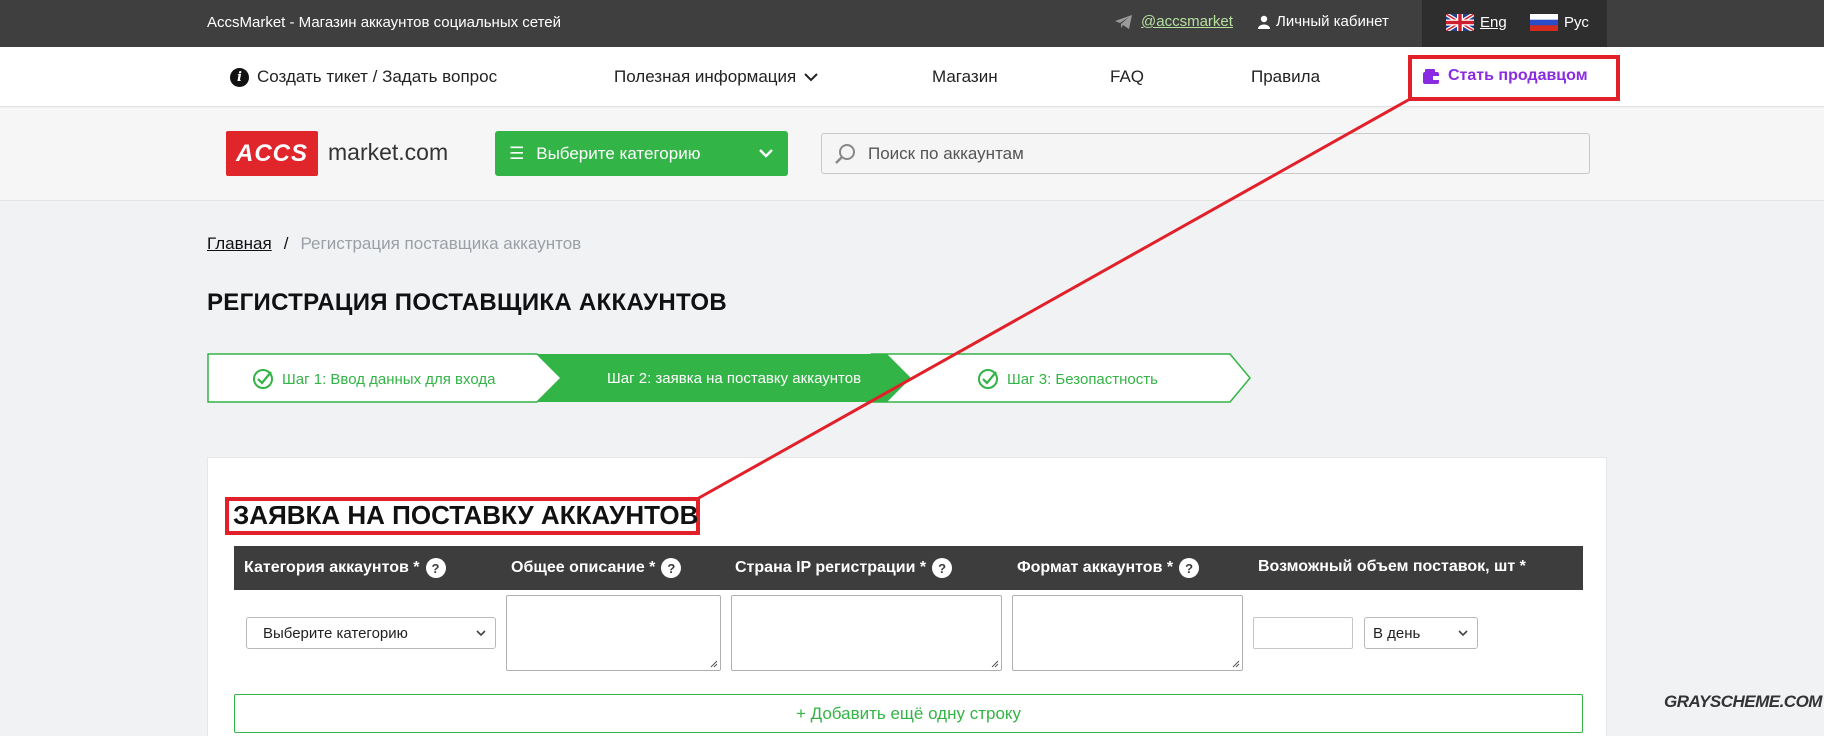  I want to click on create-ticket-link: i Создать тикет / Задать вопрос, so click(363, 77).